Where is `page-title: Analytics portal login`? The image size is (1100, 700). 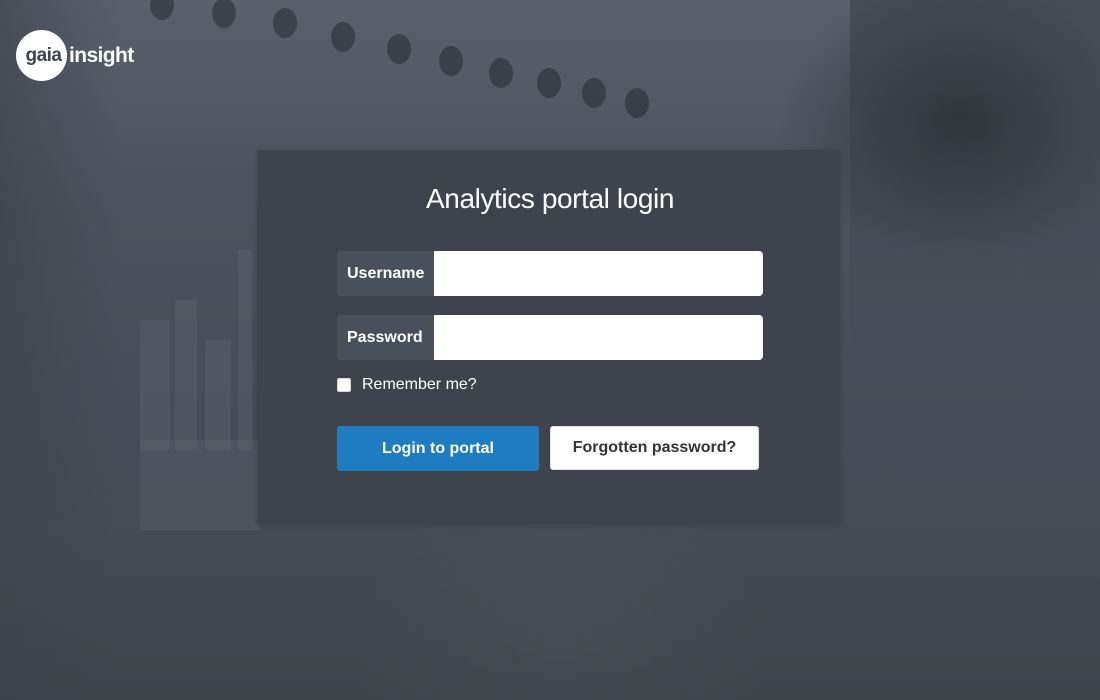
page-title: Analytics portal login is located at coordinates (550, 198).